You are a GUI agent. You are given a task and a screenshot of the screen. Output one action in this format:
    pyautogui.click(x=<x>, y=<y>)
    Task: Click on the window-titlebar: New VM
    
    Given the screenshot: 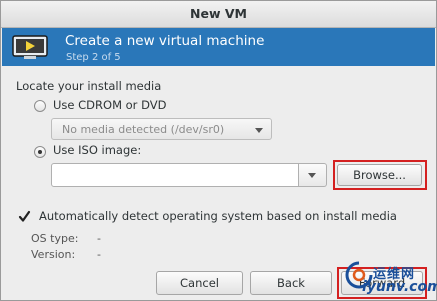 What is the action you would take?
    pyautogui.click(x=218, y=14)
    